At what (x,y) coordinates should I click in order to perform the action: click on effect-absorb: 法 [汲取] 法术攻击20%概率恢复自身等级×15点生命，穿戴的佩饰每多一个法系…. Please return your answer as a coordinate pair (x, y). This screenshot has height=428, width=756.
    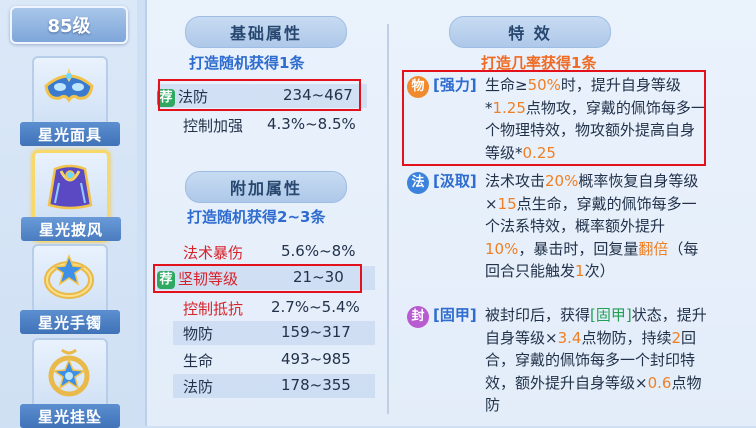
    Looking at the image, I should click on (555, 233).